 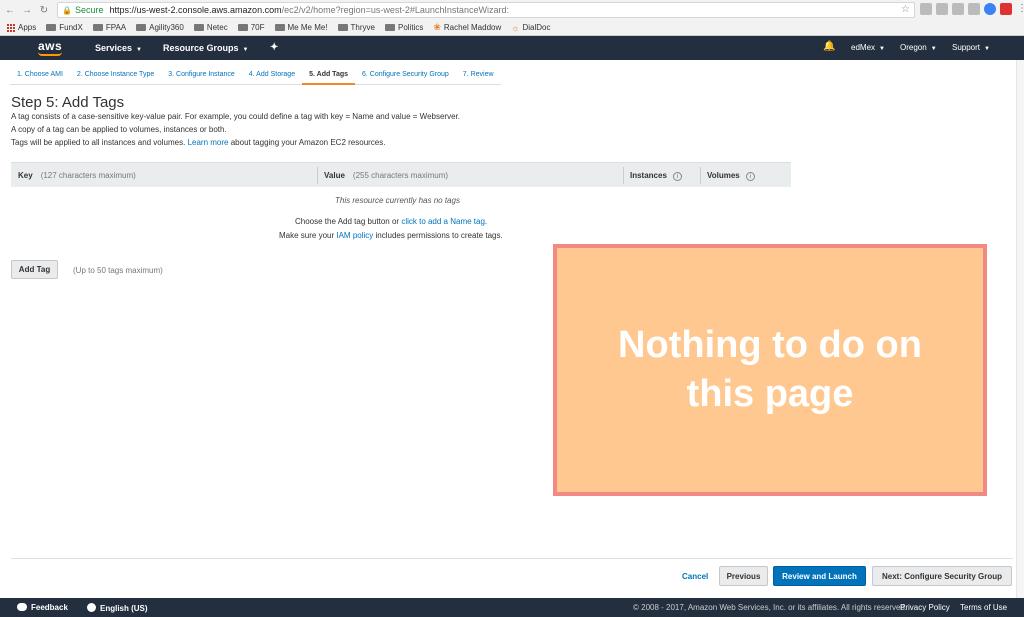 I want to click on key-column-header: Key (127 characters maximum), so click(x=77, y=175).